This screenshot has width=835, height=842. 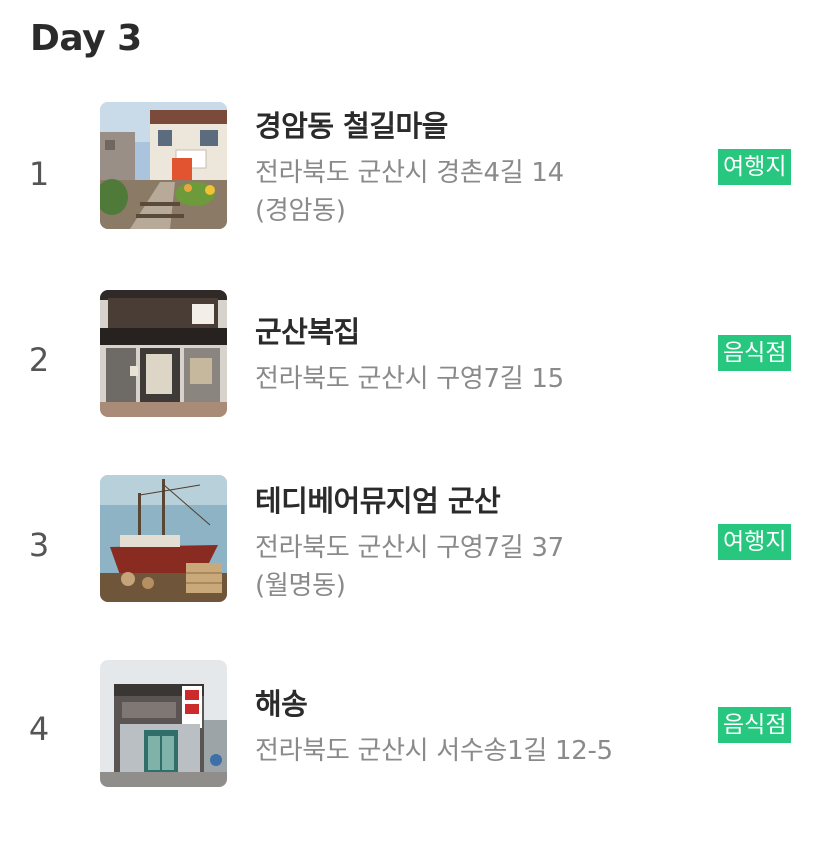 What do you see at coordinates (86, 38) in the screenshot?
I see `day-title: Day 3` at bounding box center [86, 38].